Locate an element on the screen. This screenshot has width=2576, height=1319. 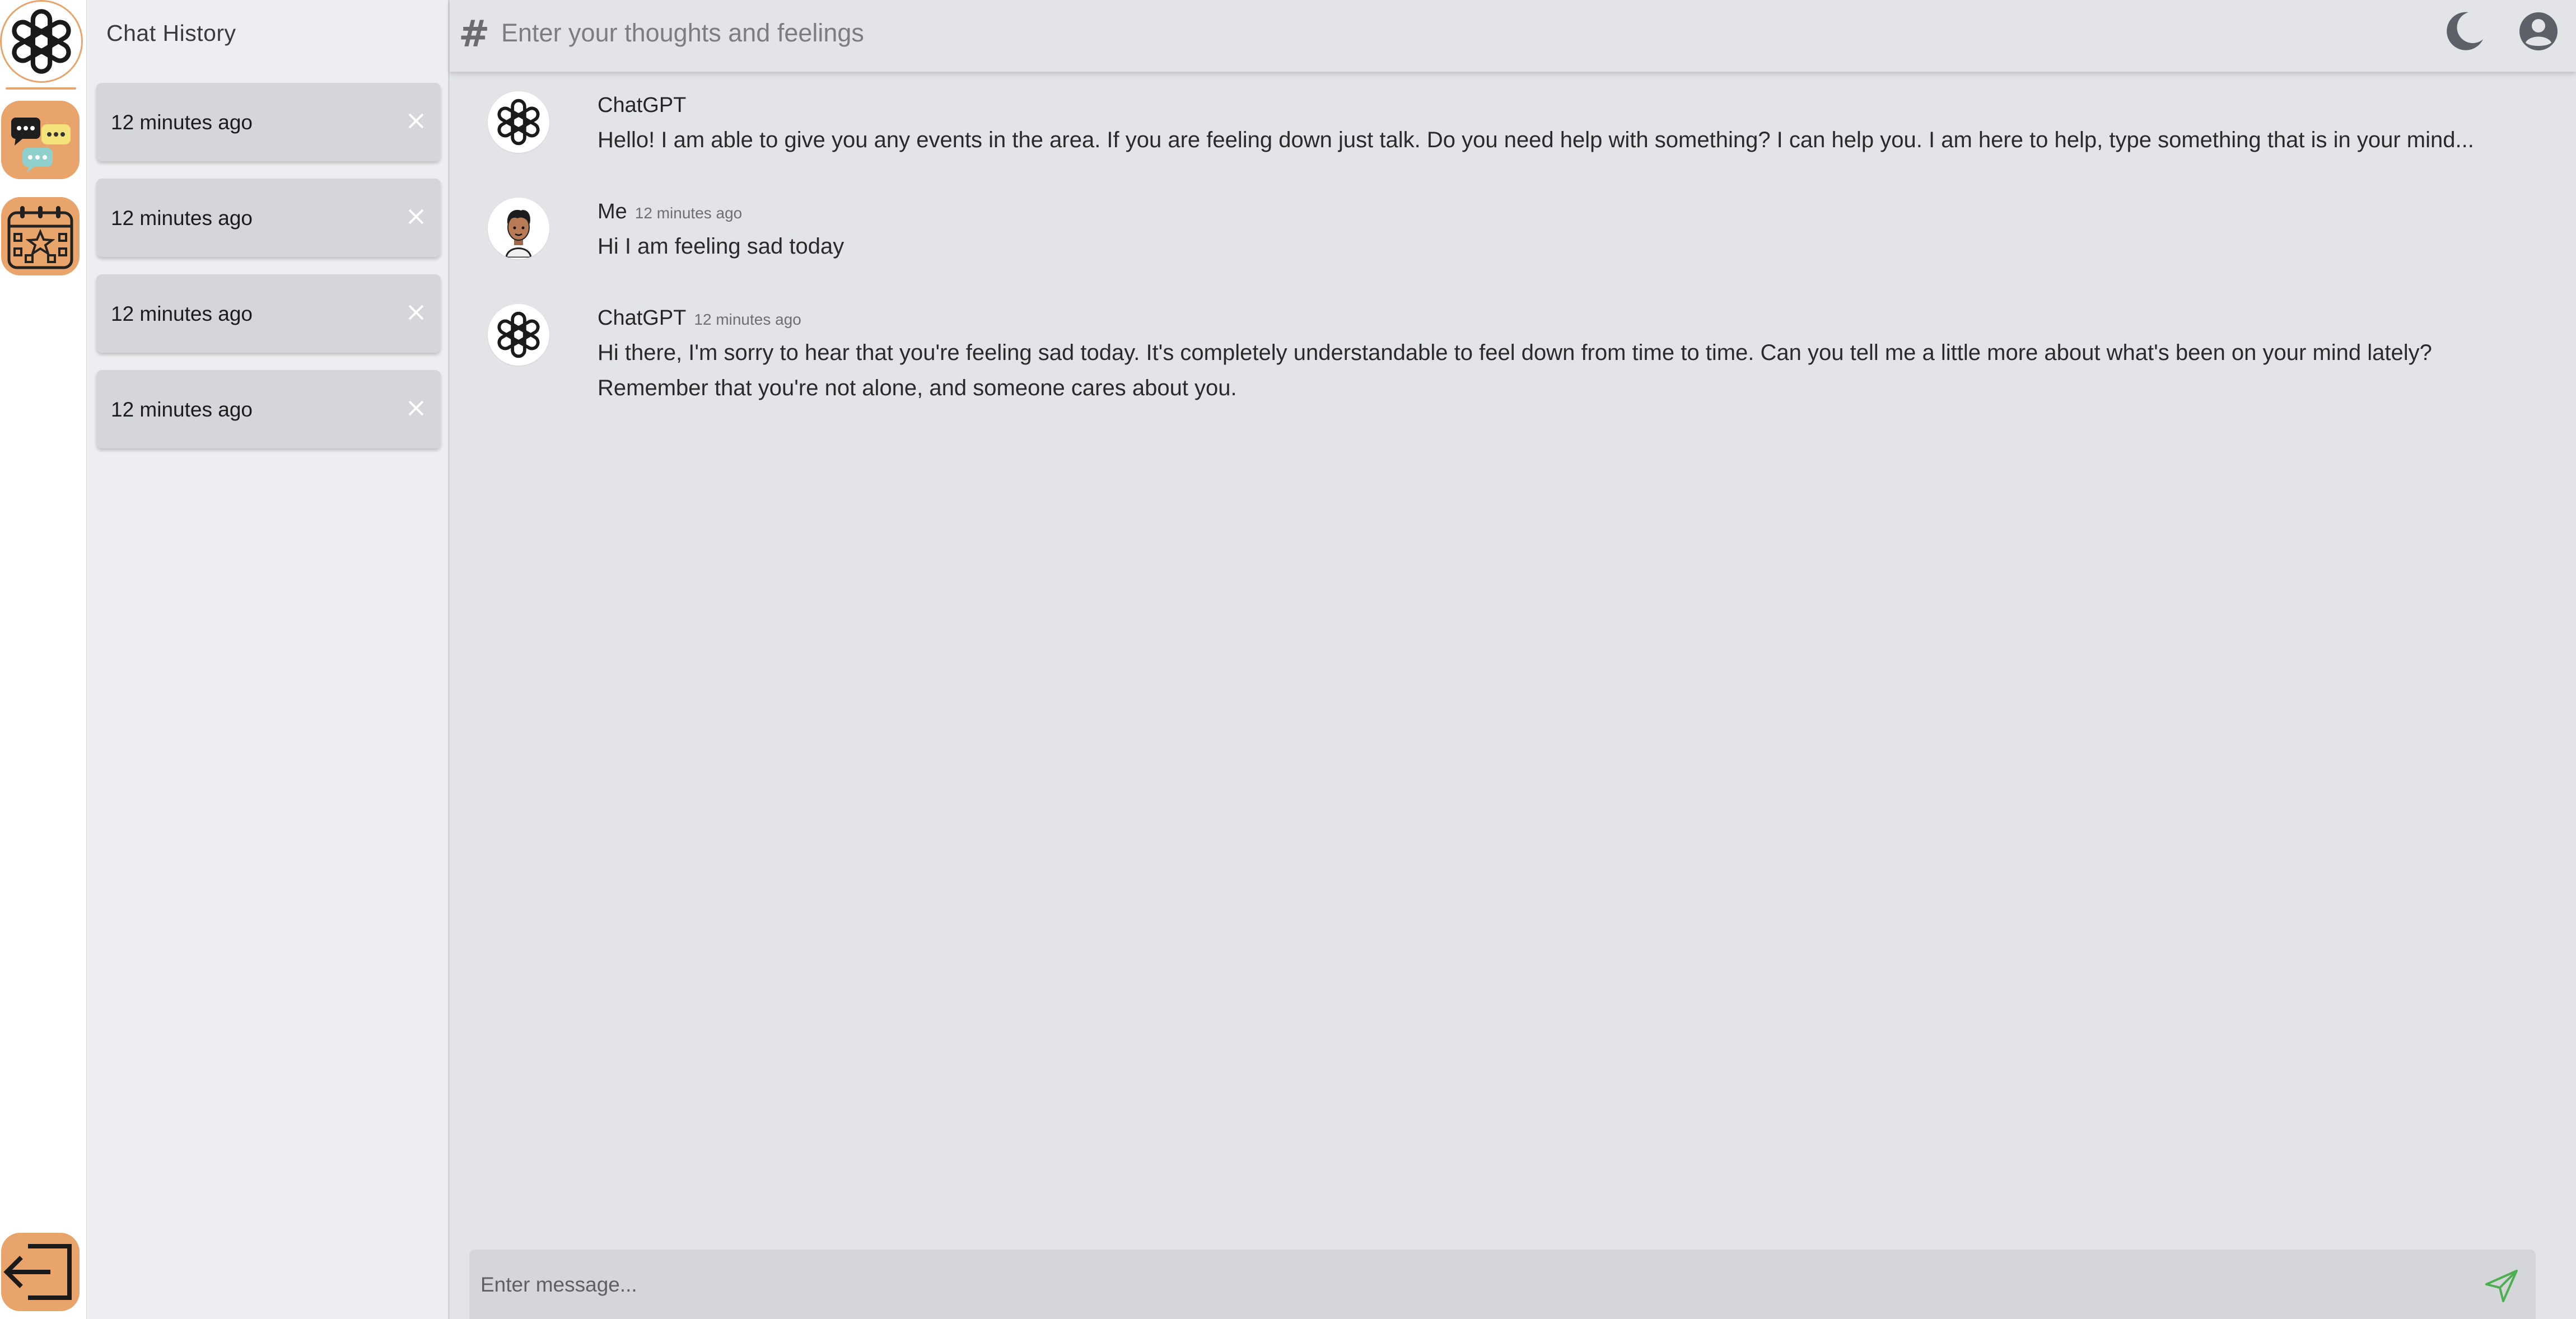
rail-divider is located at coordinates (41, 88).